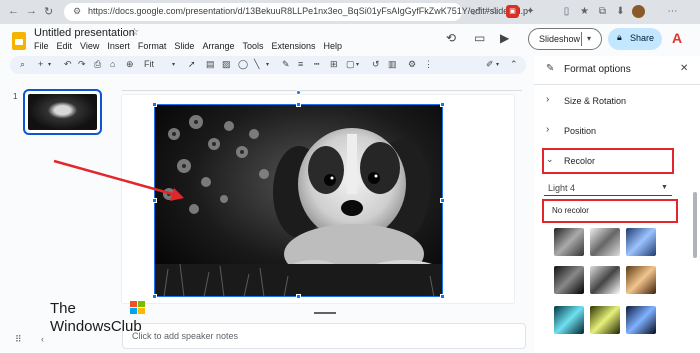  Describe the element at coordinates (451, 38) in the screenshot. I see `history-icon: ⟲` at that location.